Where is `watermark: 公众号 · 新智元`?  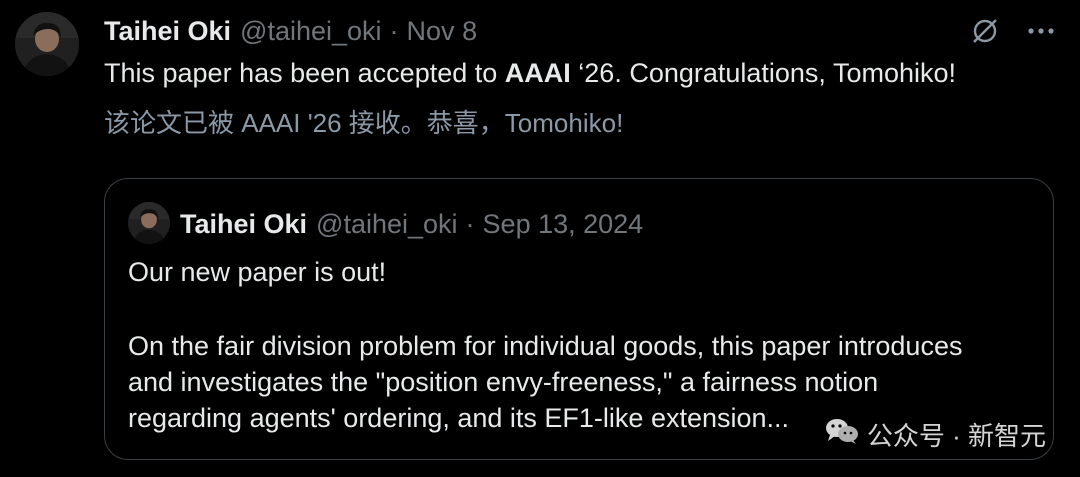
watermark: 公众号 · 新智元 is located at coordinates (935, 434).